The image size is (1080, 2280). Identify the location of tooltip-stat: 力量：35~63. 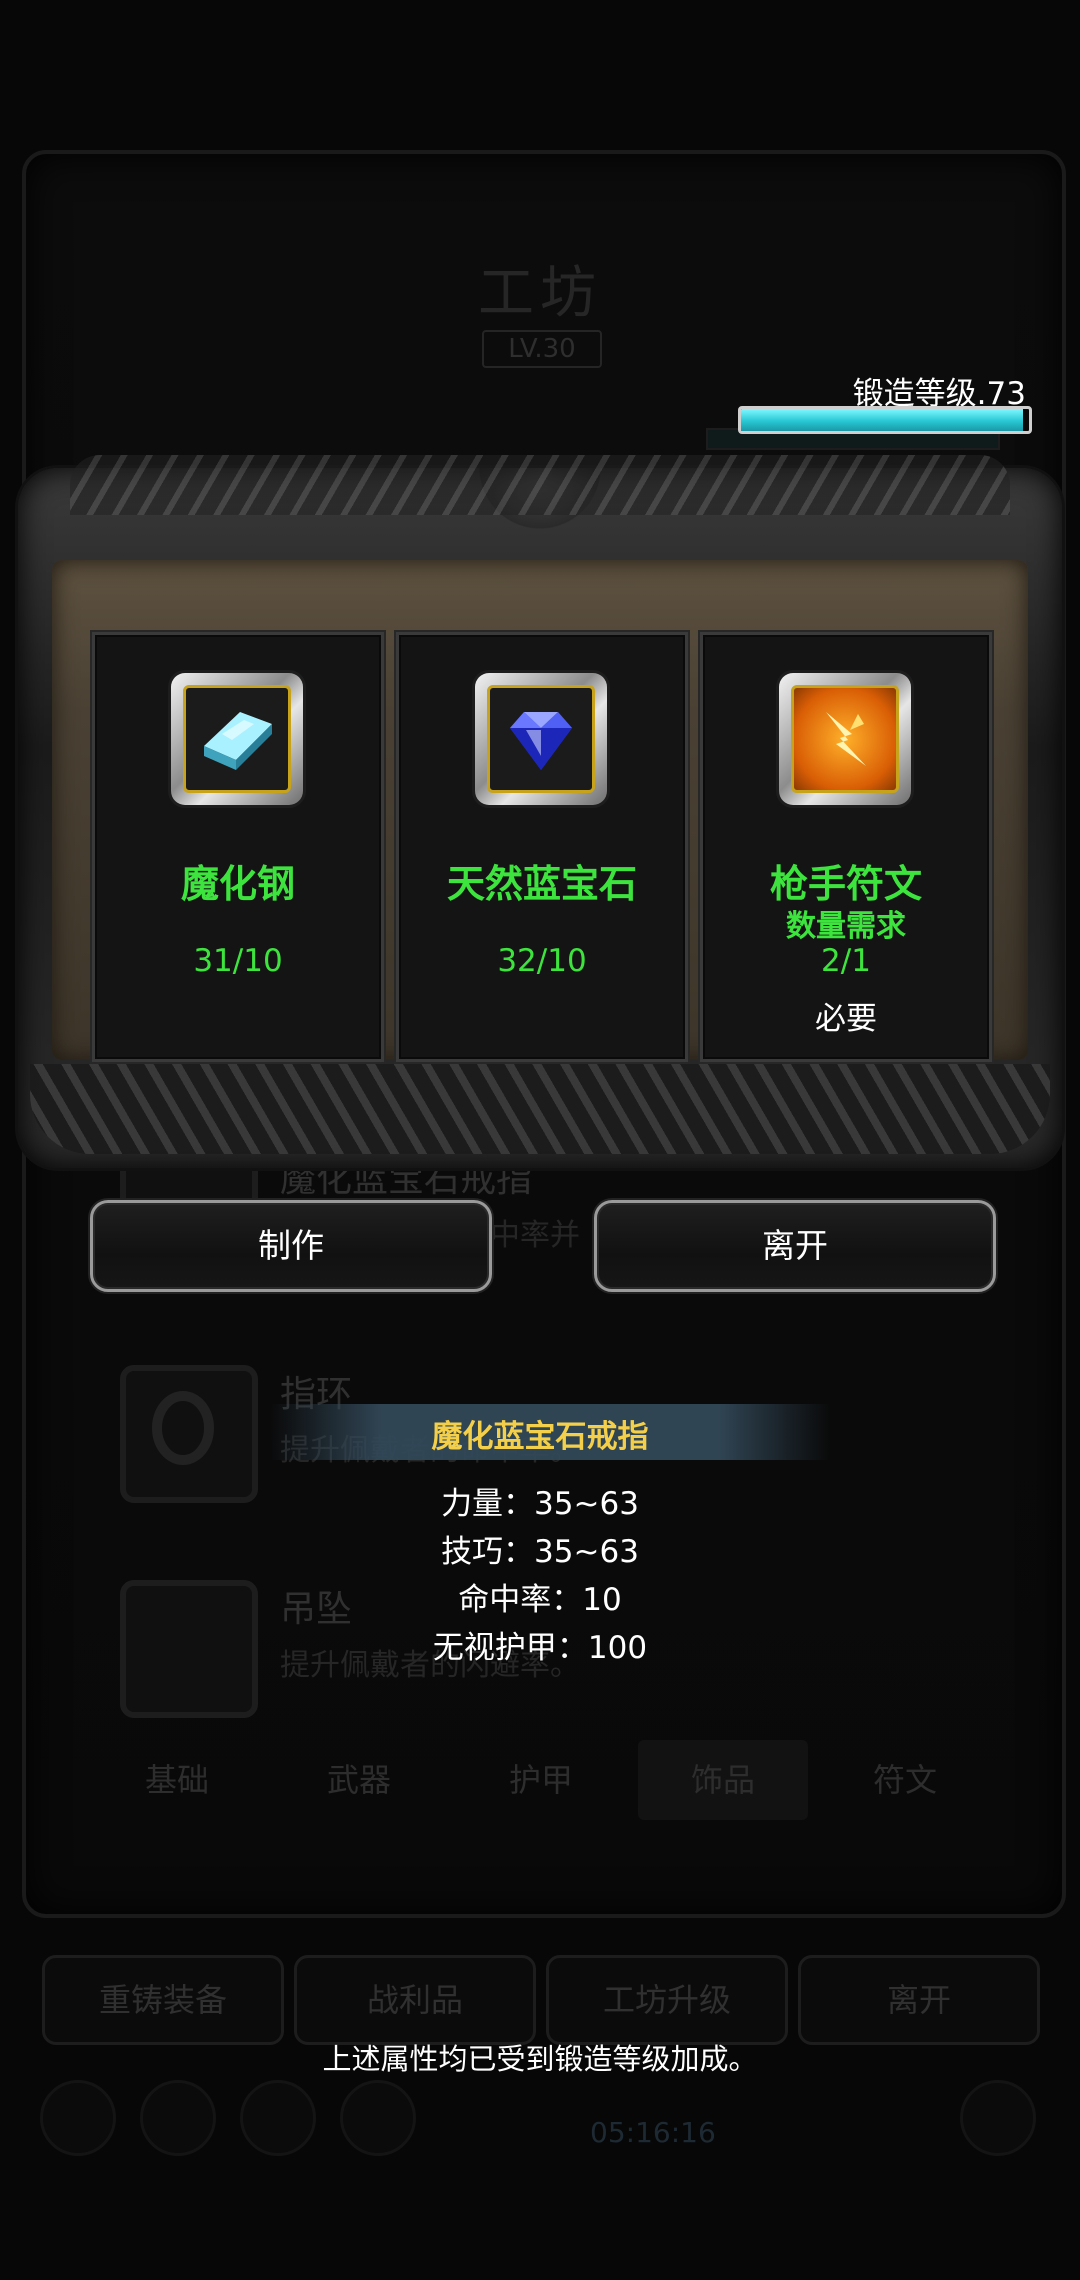
(540, 1504).